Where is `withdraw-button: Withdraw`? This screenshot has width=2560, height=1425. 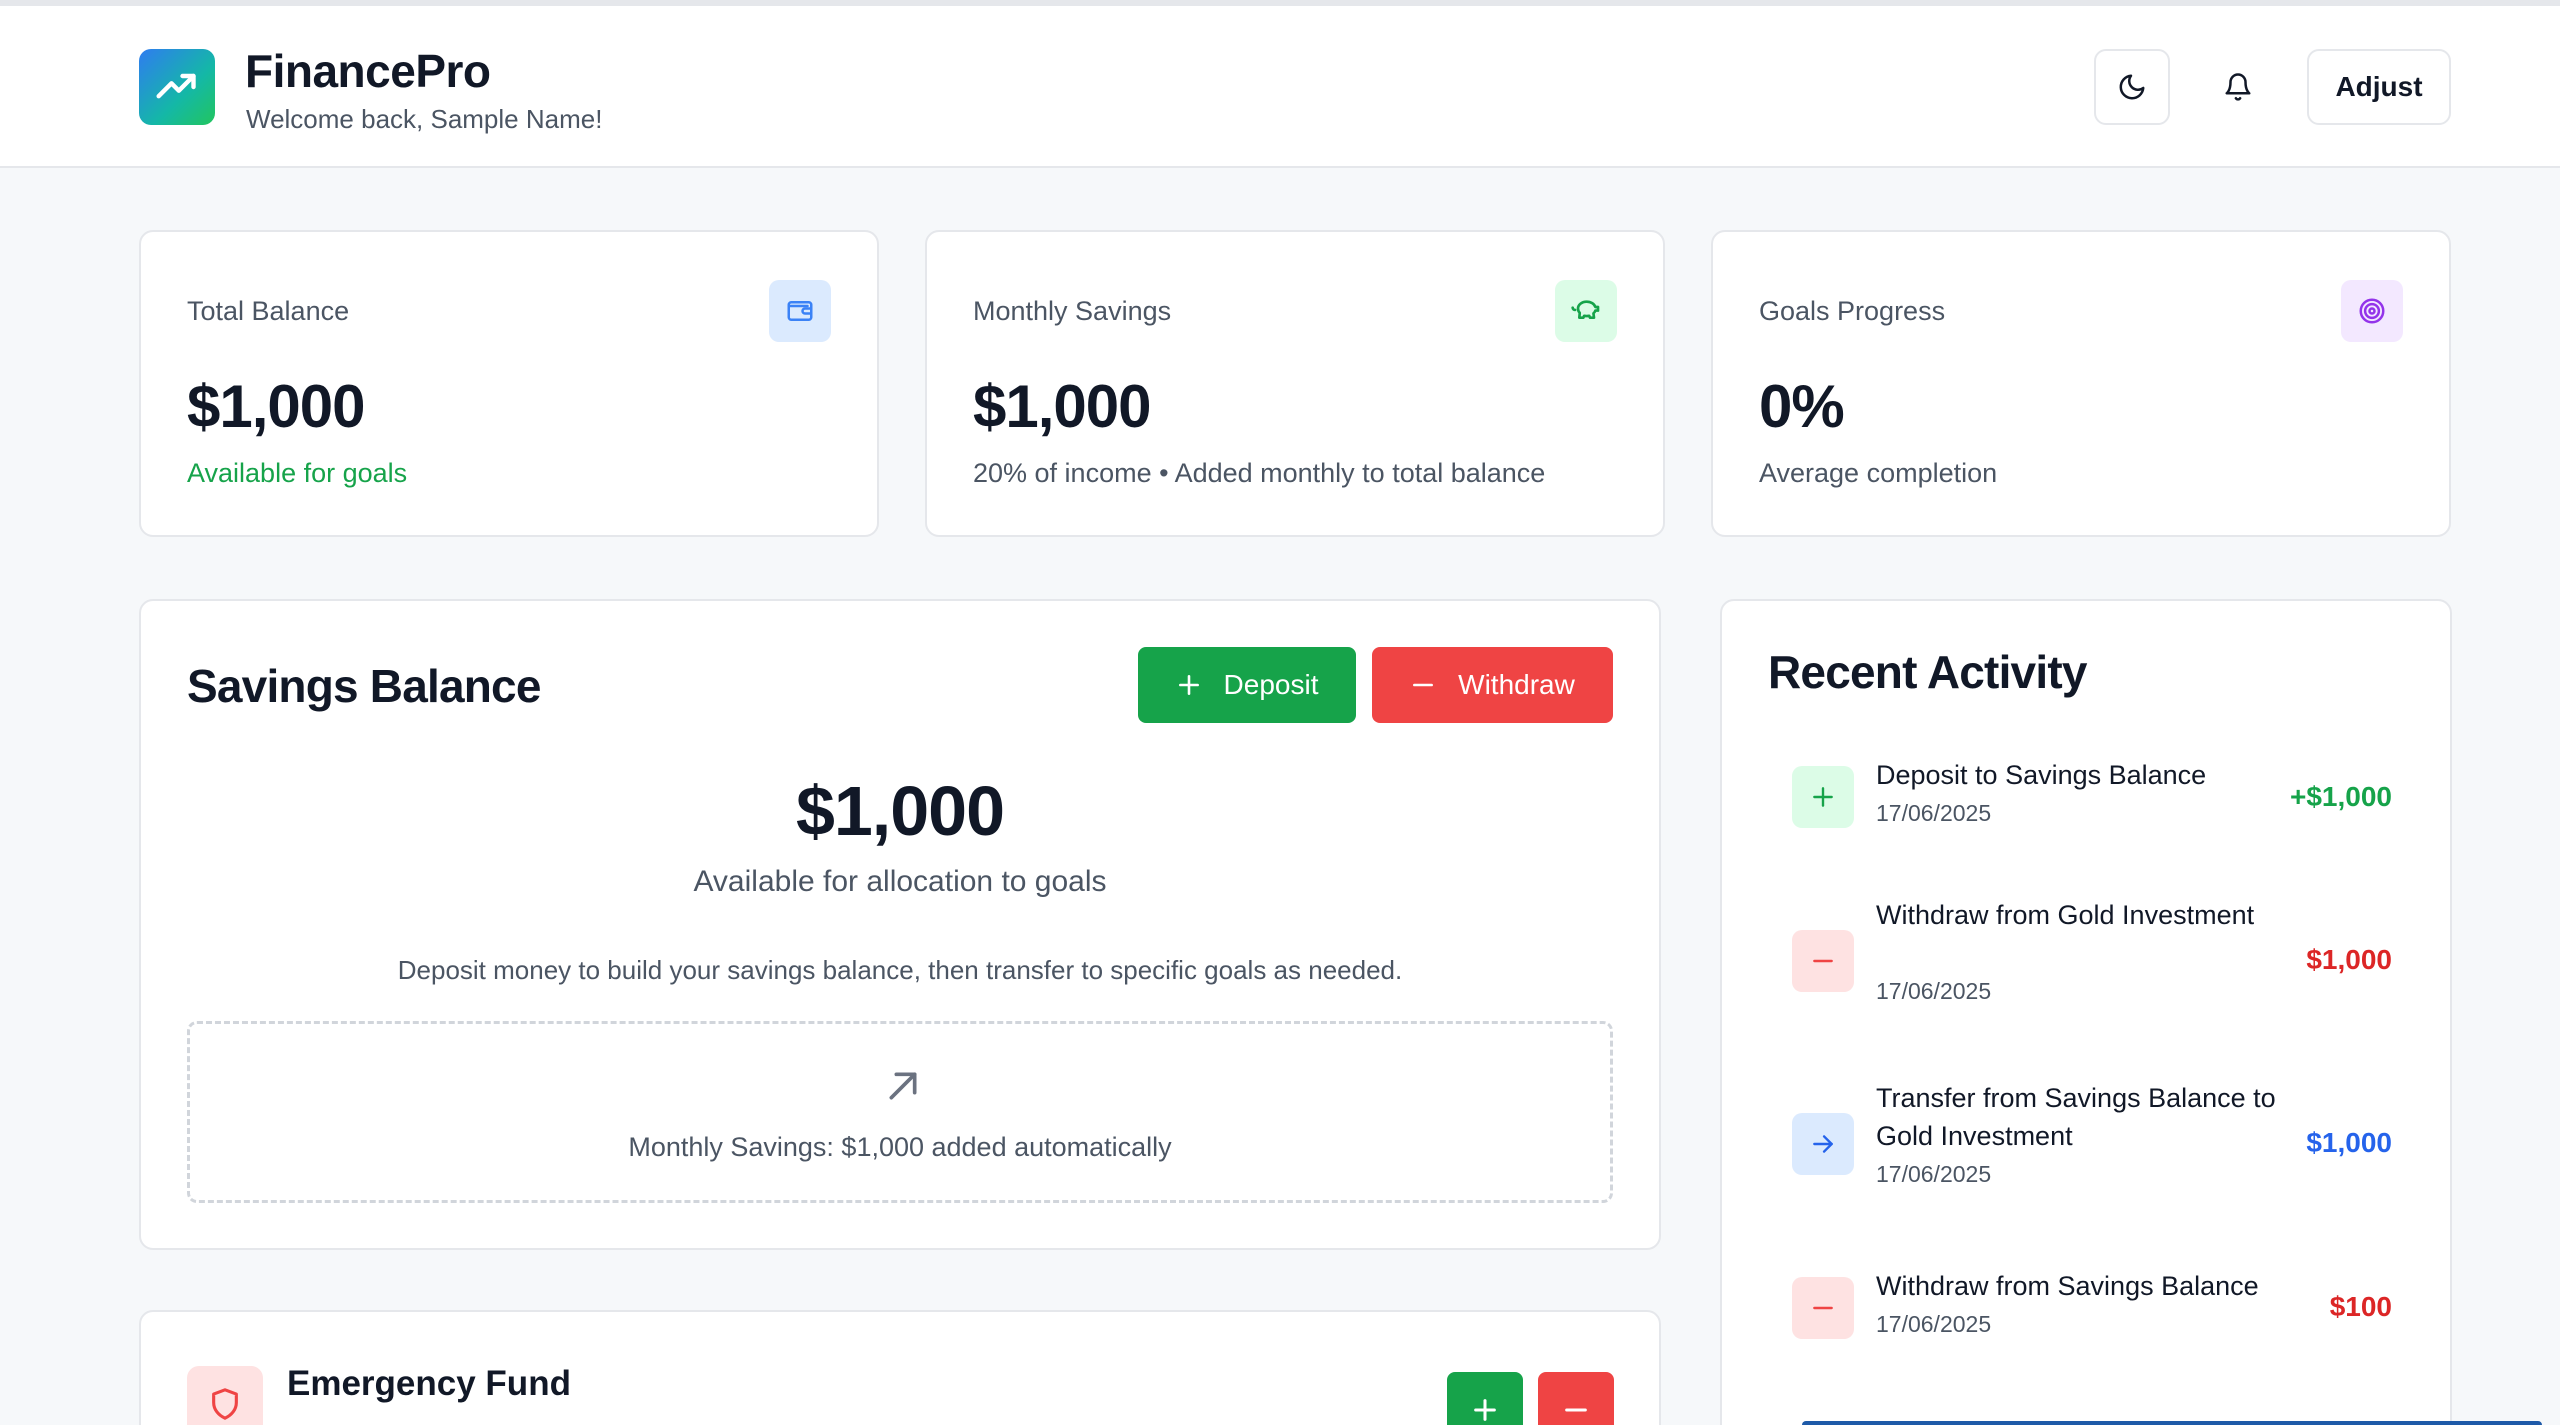
withdraw-button: Withdraw is located at coordinates (1492, 685).